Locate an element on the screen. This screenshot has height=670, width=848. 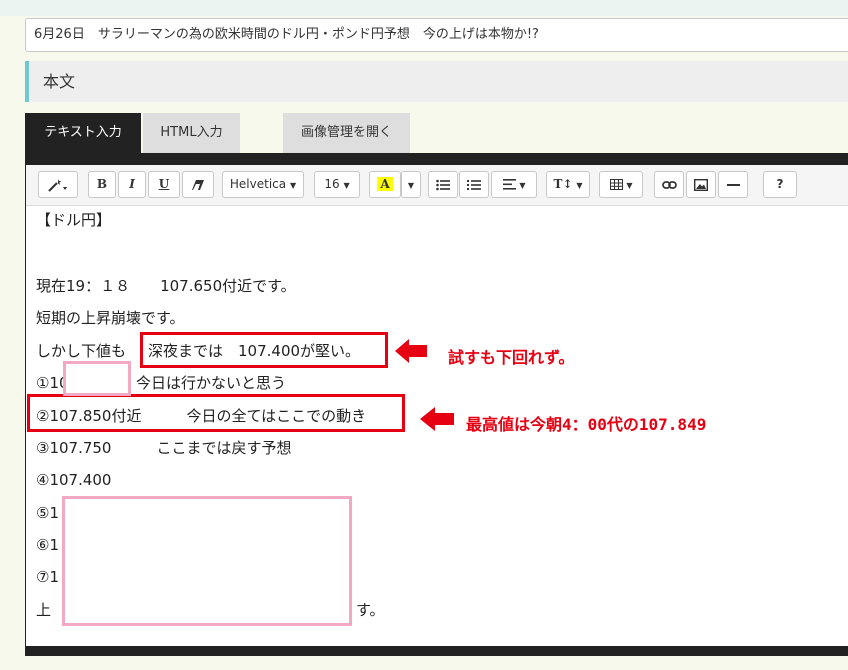
text-color-button: A is located at coordinates (385, 184).